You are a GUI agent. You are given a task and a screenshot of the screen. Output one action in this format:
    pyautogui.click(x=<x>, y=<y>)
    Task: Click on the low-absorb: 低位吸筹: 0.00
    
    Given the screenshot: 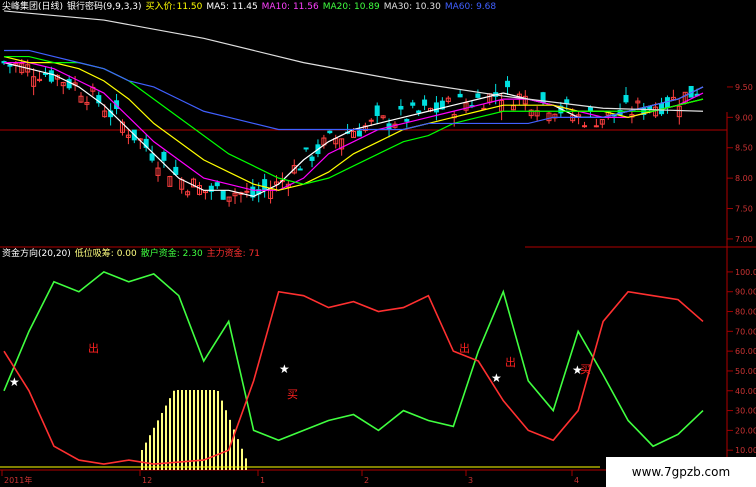 What is the action you would take?
    pyautogui.click(x=105, y=254)
    